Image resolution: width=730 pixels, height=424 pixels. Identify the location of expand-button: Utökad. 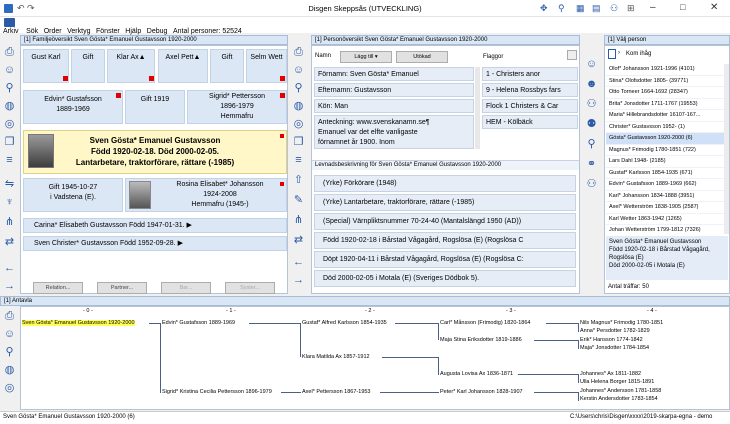
(422, 57).